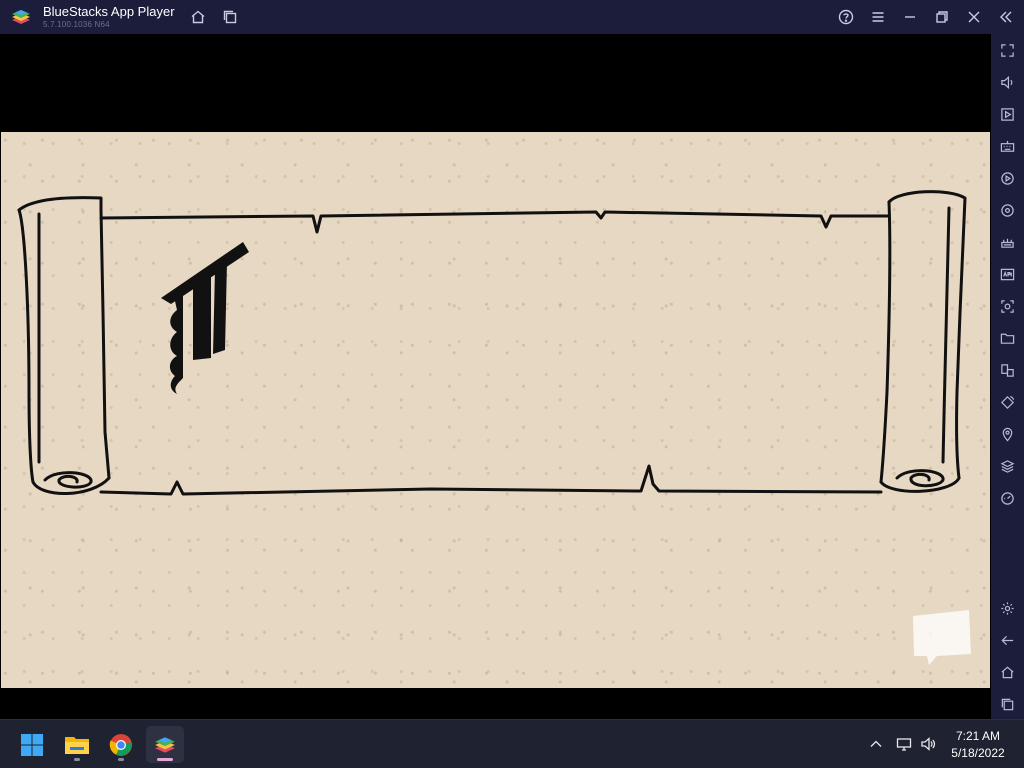 This screenshot has width=1024, height=768. I want to click on folder-icon, so click(1007, 338).